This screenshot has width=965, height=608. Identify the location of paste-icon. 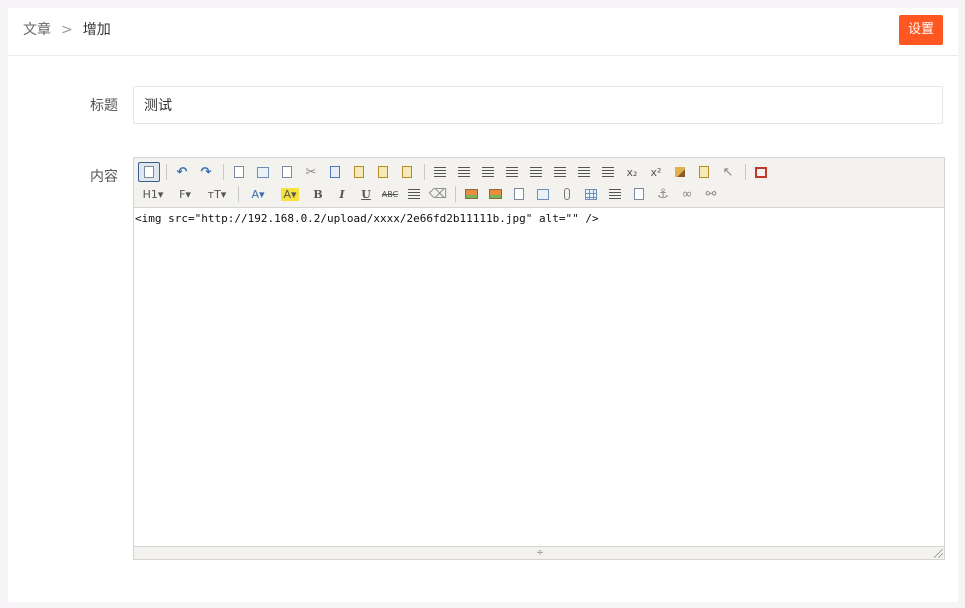
(359, 172).